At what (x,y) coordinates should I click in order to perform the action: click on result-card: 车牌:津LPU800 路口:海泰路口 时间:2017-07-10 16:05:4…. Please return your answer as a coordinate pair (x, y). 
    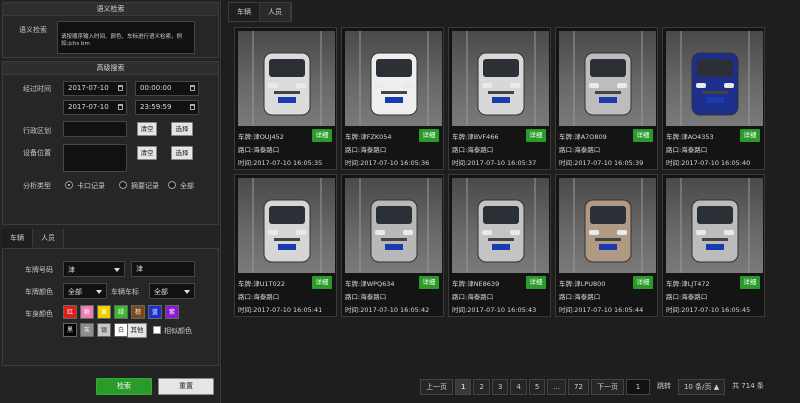
    Looking at the image, I should click on (606, 245).